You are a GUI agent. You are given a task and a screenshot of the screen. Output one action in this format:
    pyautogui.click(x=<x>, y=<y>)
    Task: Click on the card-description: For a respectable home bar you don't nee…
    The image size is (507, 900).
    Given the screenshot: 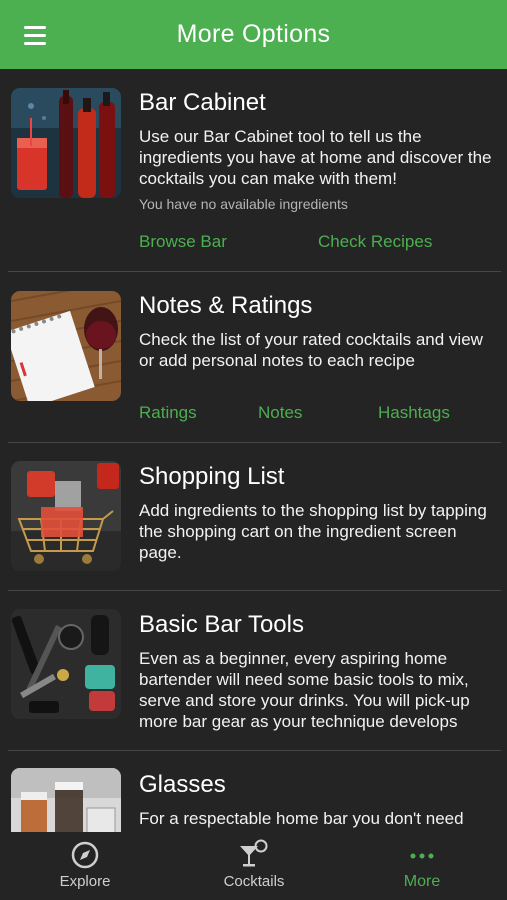 What is the action you would take?
    pyautogui.click(x=301, y=818)
    